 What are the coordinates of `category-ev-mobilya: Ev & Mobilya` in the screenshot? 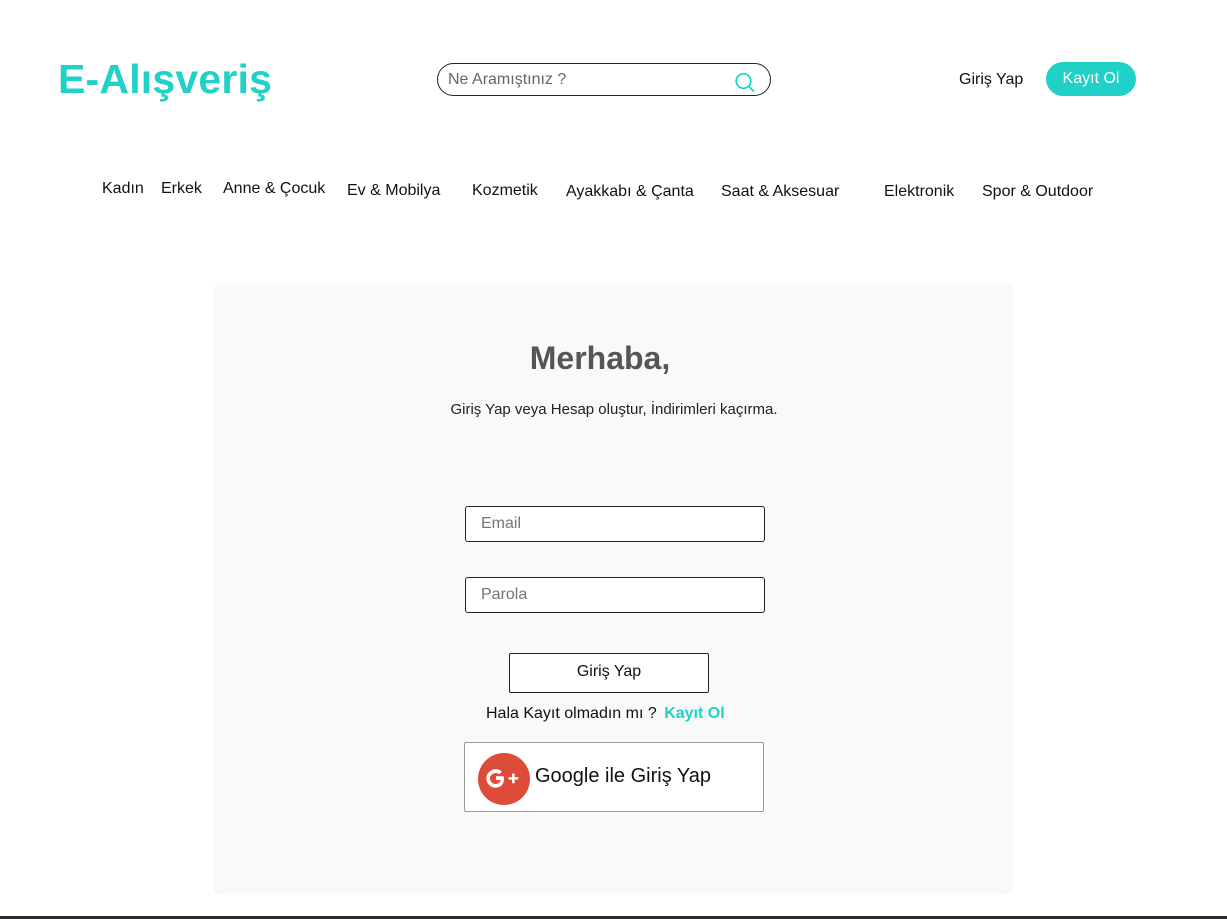 It's located at (393, 191).